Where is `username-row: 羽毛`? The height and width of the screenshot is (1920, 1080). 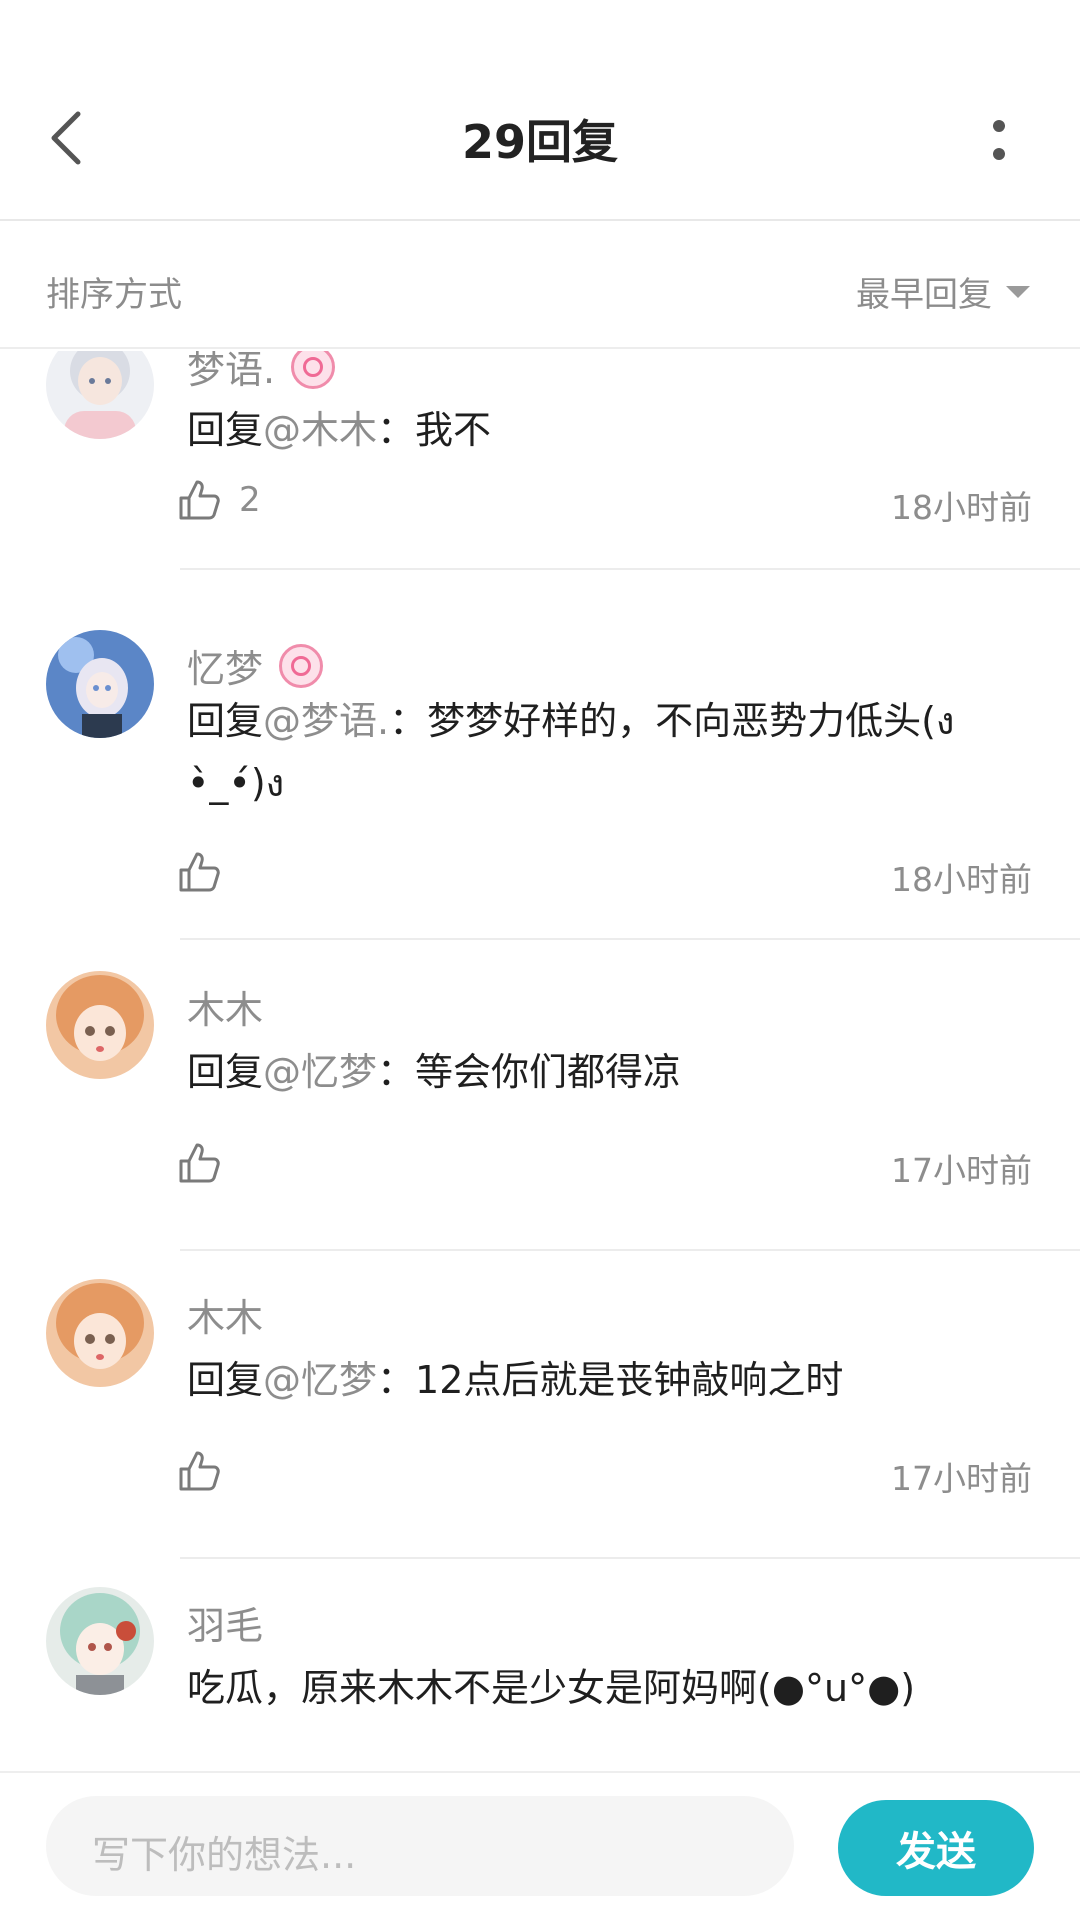 username-row: 羽毛 is located at coordinates (225, 1622).